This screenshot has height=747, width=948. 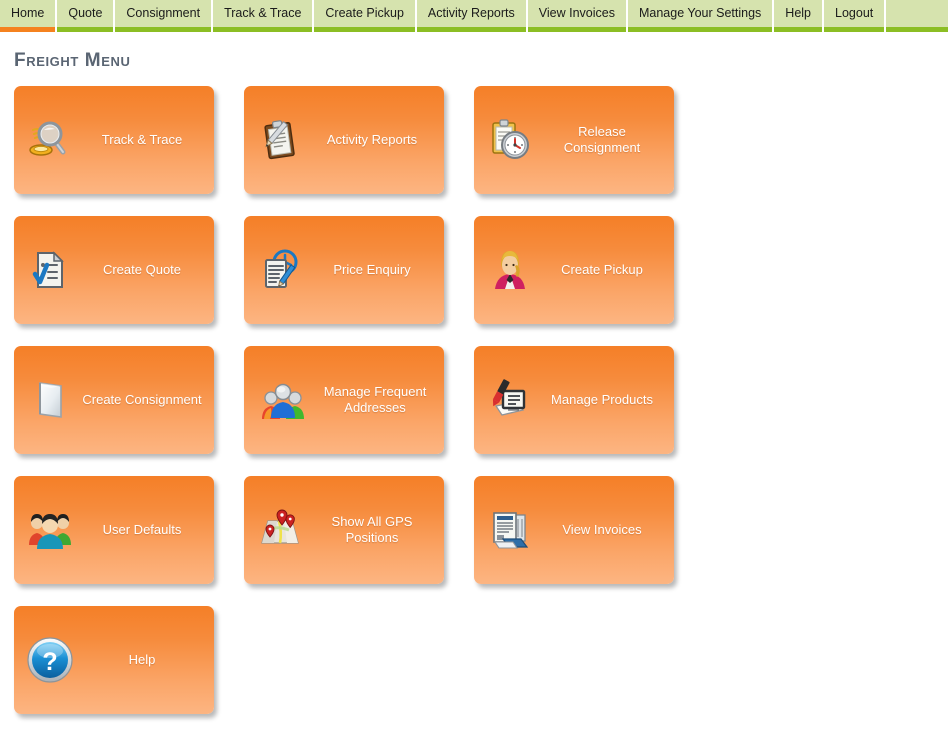 What do you see at coordinates (142, 269) in the screenshot?
I see `tile-label: Create Quote` at bounding box center [142, 269].